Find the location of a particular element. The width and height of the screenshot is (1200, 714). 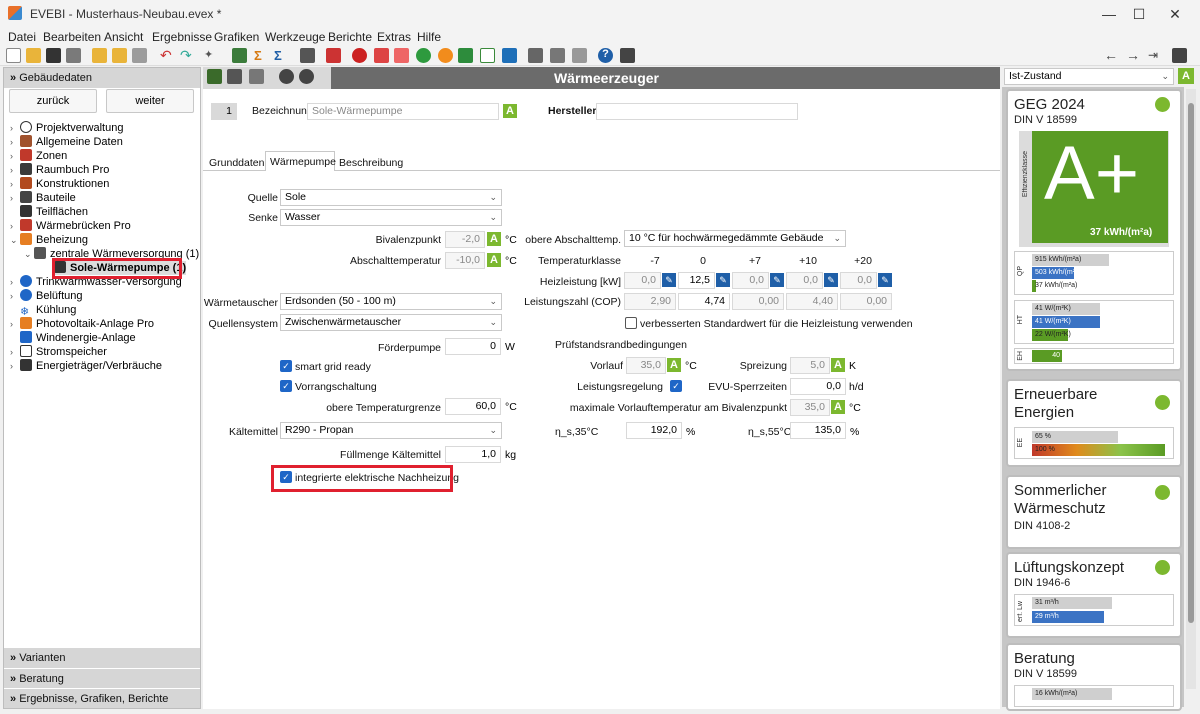

auto-a-button: A is located at coordinates (510, 111).